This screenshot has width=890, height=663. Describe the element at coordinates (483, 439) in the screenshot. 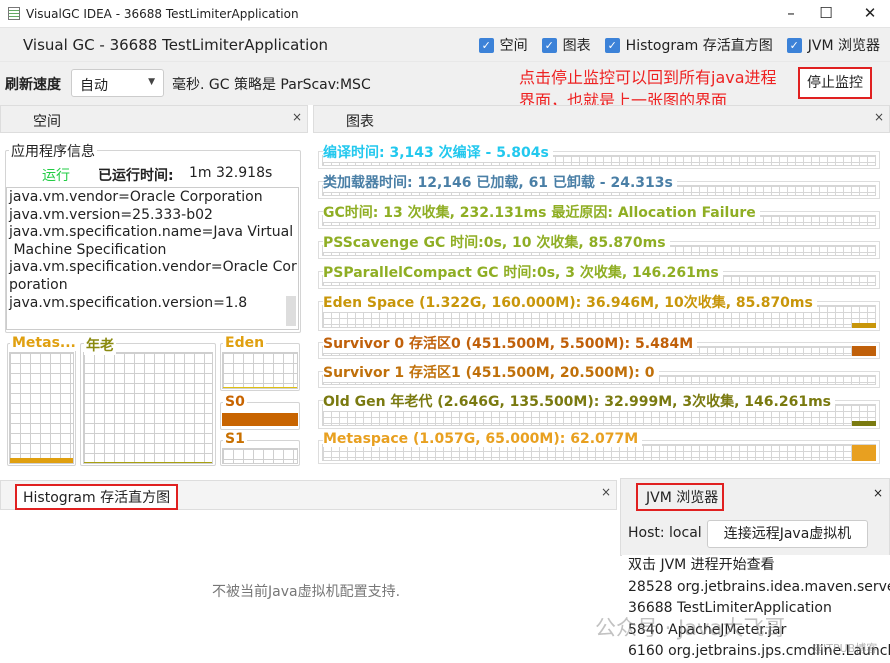

I see `chart-row-label: Metaspace (1.057G, 65.000M): 62.077M` at that location.